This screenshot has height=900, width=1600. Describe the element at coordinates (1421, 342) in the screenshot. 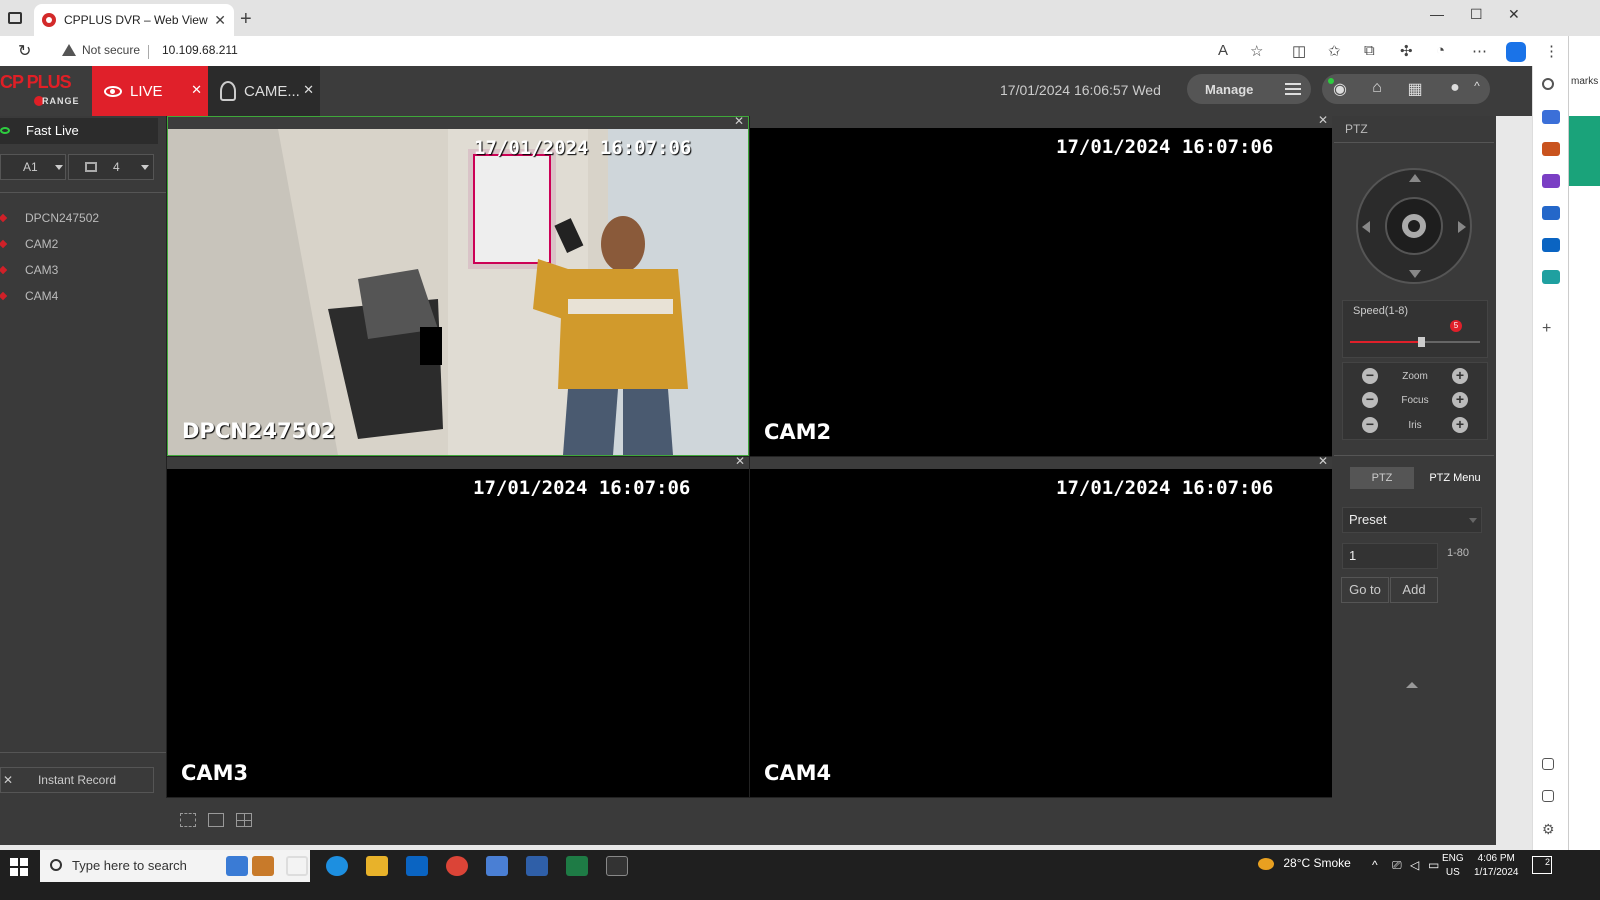

I see `speed-slider-handle` at that location.